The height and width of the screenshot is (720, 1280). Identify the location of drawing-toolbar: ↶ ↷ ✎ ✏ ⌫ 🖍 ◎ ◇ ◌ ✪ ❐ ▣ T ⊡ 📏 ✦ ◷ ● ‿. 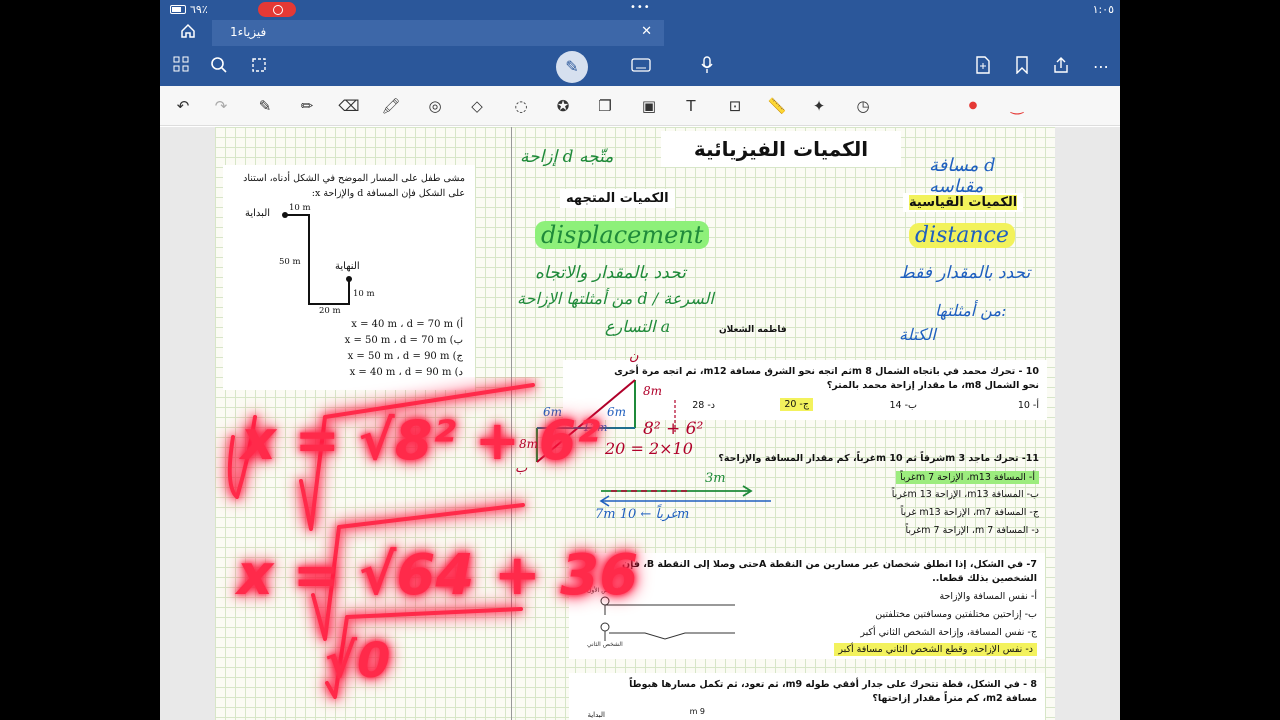
(640, 106).